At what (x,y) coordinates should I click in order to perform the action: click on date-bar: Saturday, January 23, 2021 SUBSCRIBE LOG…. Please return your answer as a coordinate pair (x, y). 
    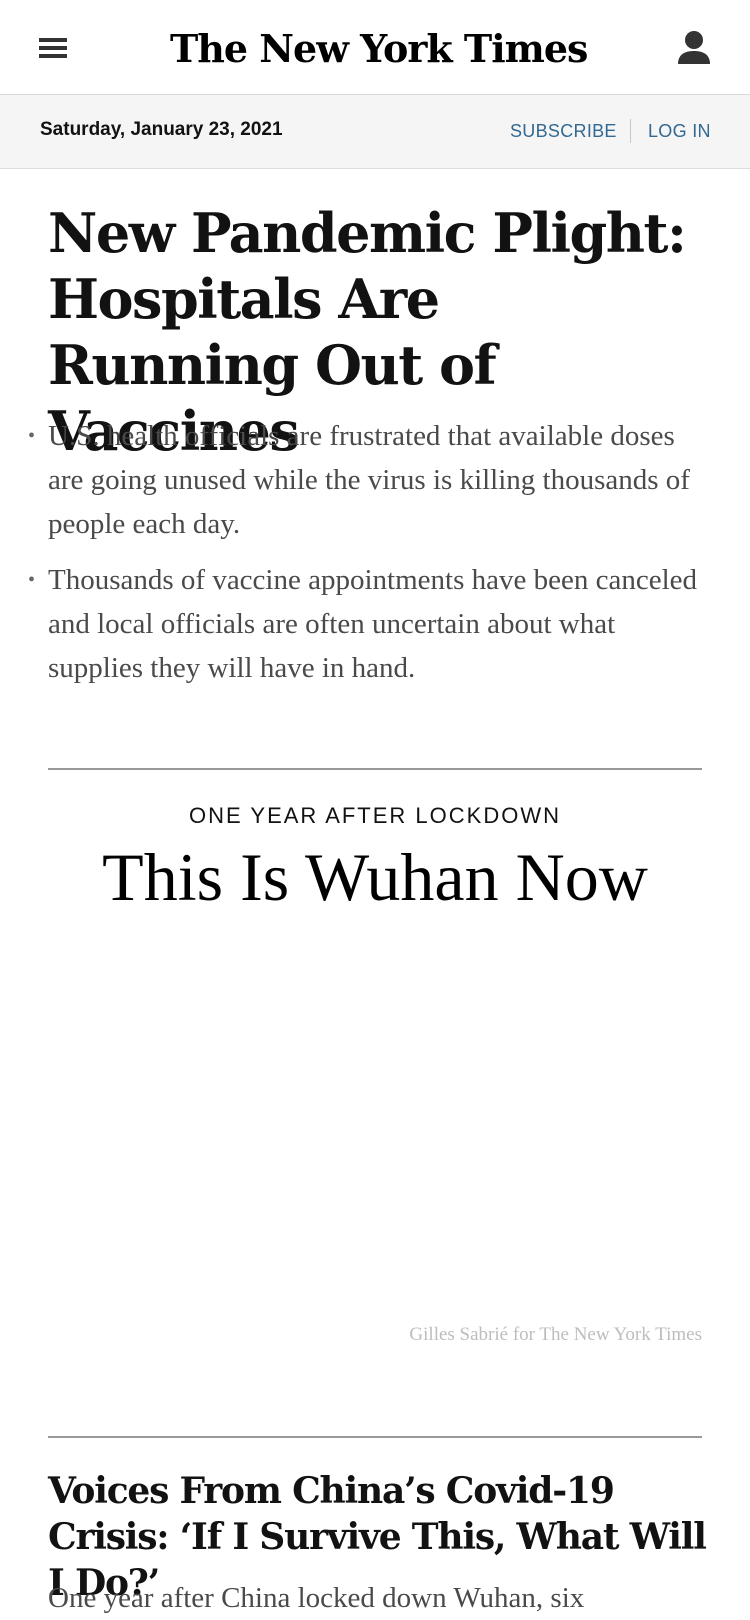
    Looking at the image, I should click on (375, 132).